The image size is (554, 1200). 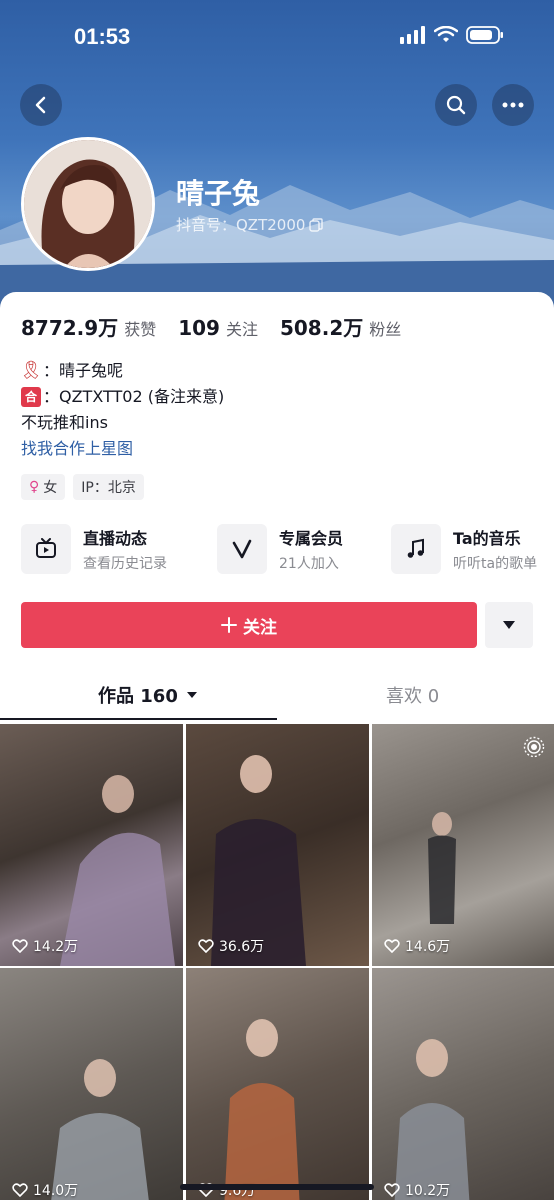 I want to click on ribbon-emoji-icon: 🎗, so click(x=31, y=370).